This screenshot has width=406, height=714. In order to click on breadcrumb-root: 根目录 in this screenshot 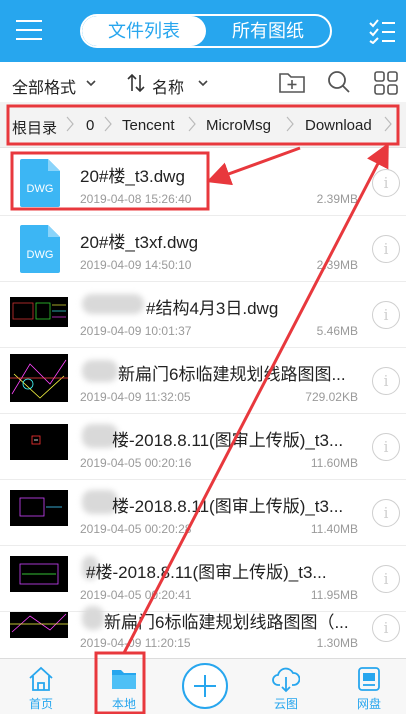, I will do `click(34, 127)`.